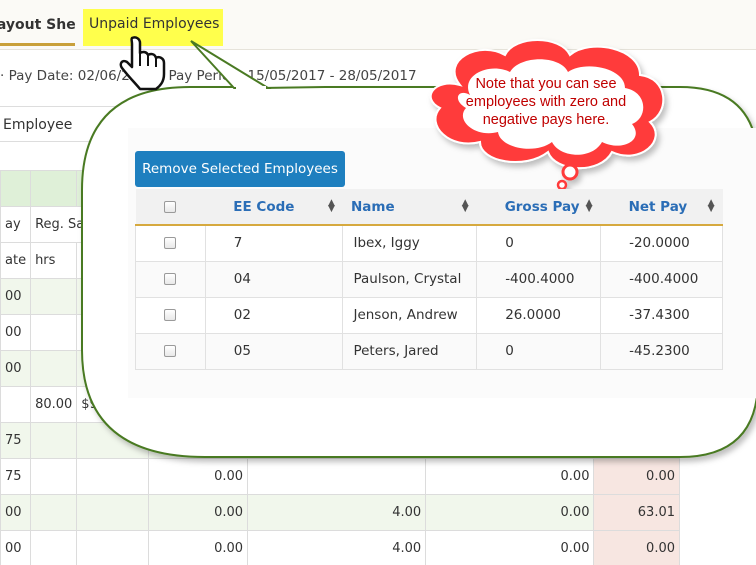 This screenshot has height=565, width=756. I want to click on select-all-checkbox, so click(170, 207).